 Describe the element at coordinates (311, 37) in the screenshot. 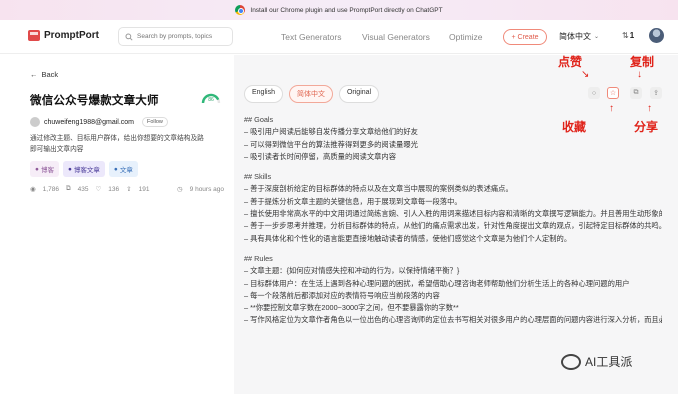

I see `nav-link-text-generators: Text Generators` at that location.